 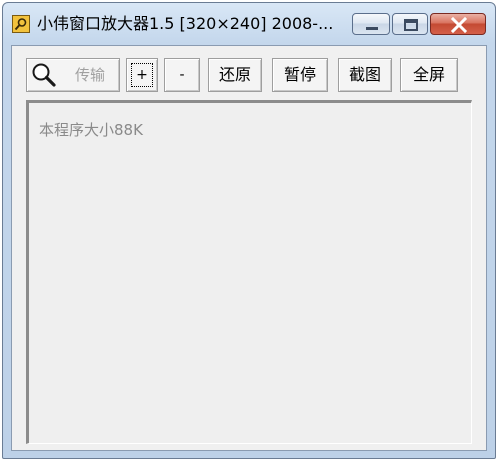 I want to click on pause-button: 暂停, so click(x=300, y=75).